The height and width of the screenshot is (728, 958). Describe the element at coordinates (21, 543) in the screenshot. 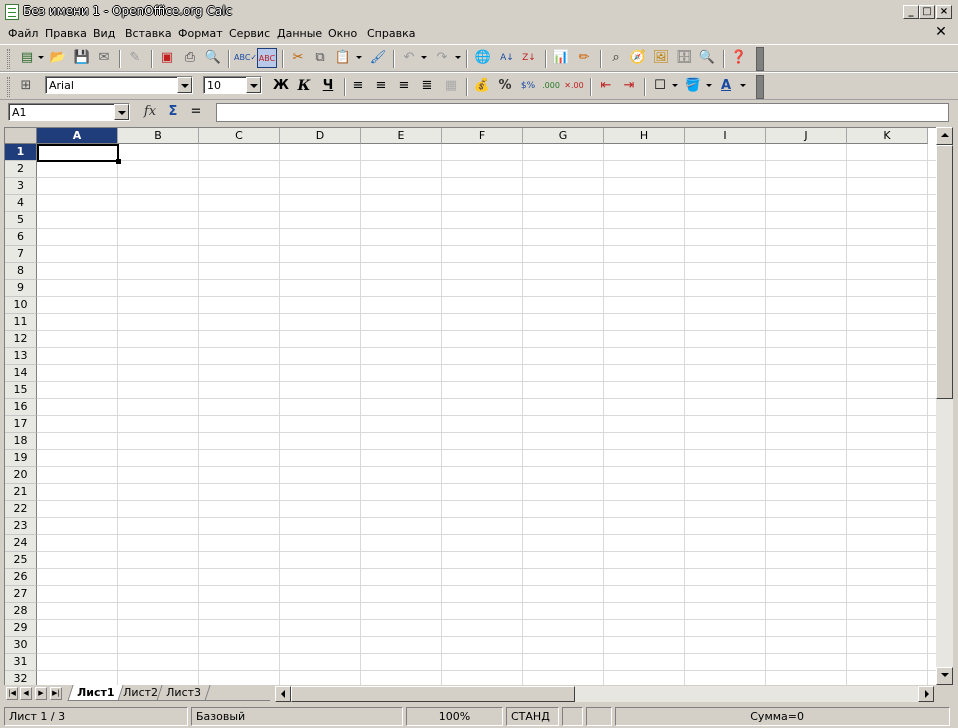

I see `row-header-24: 24` at that location.